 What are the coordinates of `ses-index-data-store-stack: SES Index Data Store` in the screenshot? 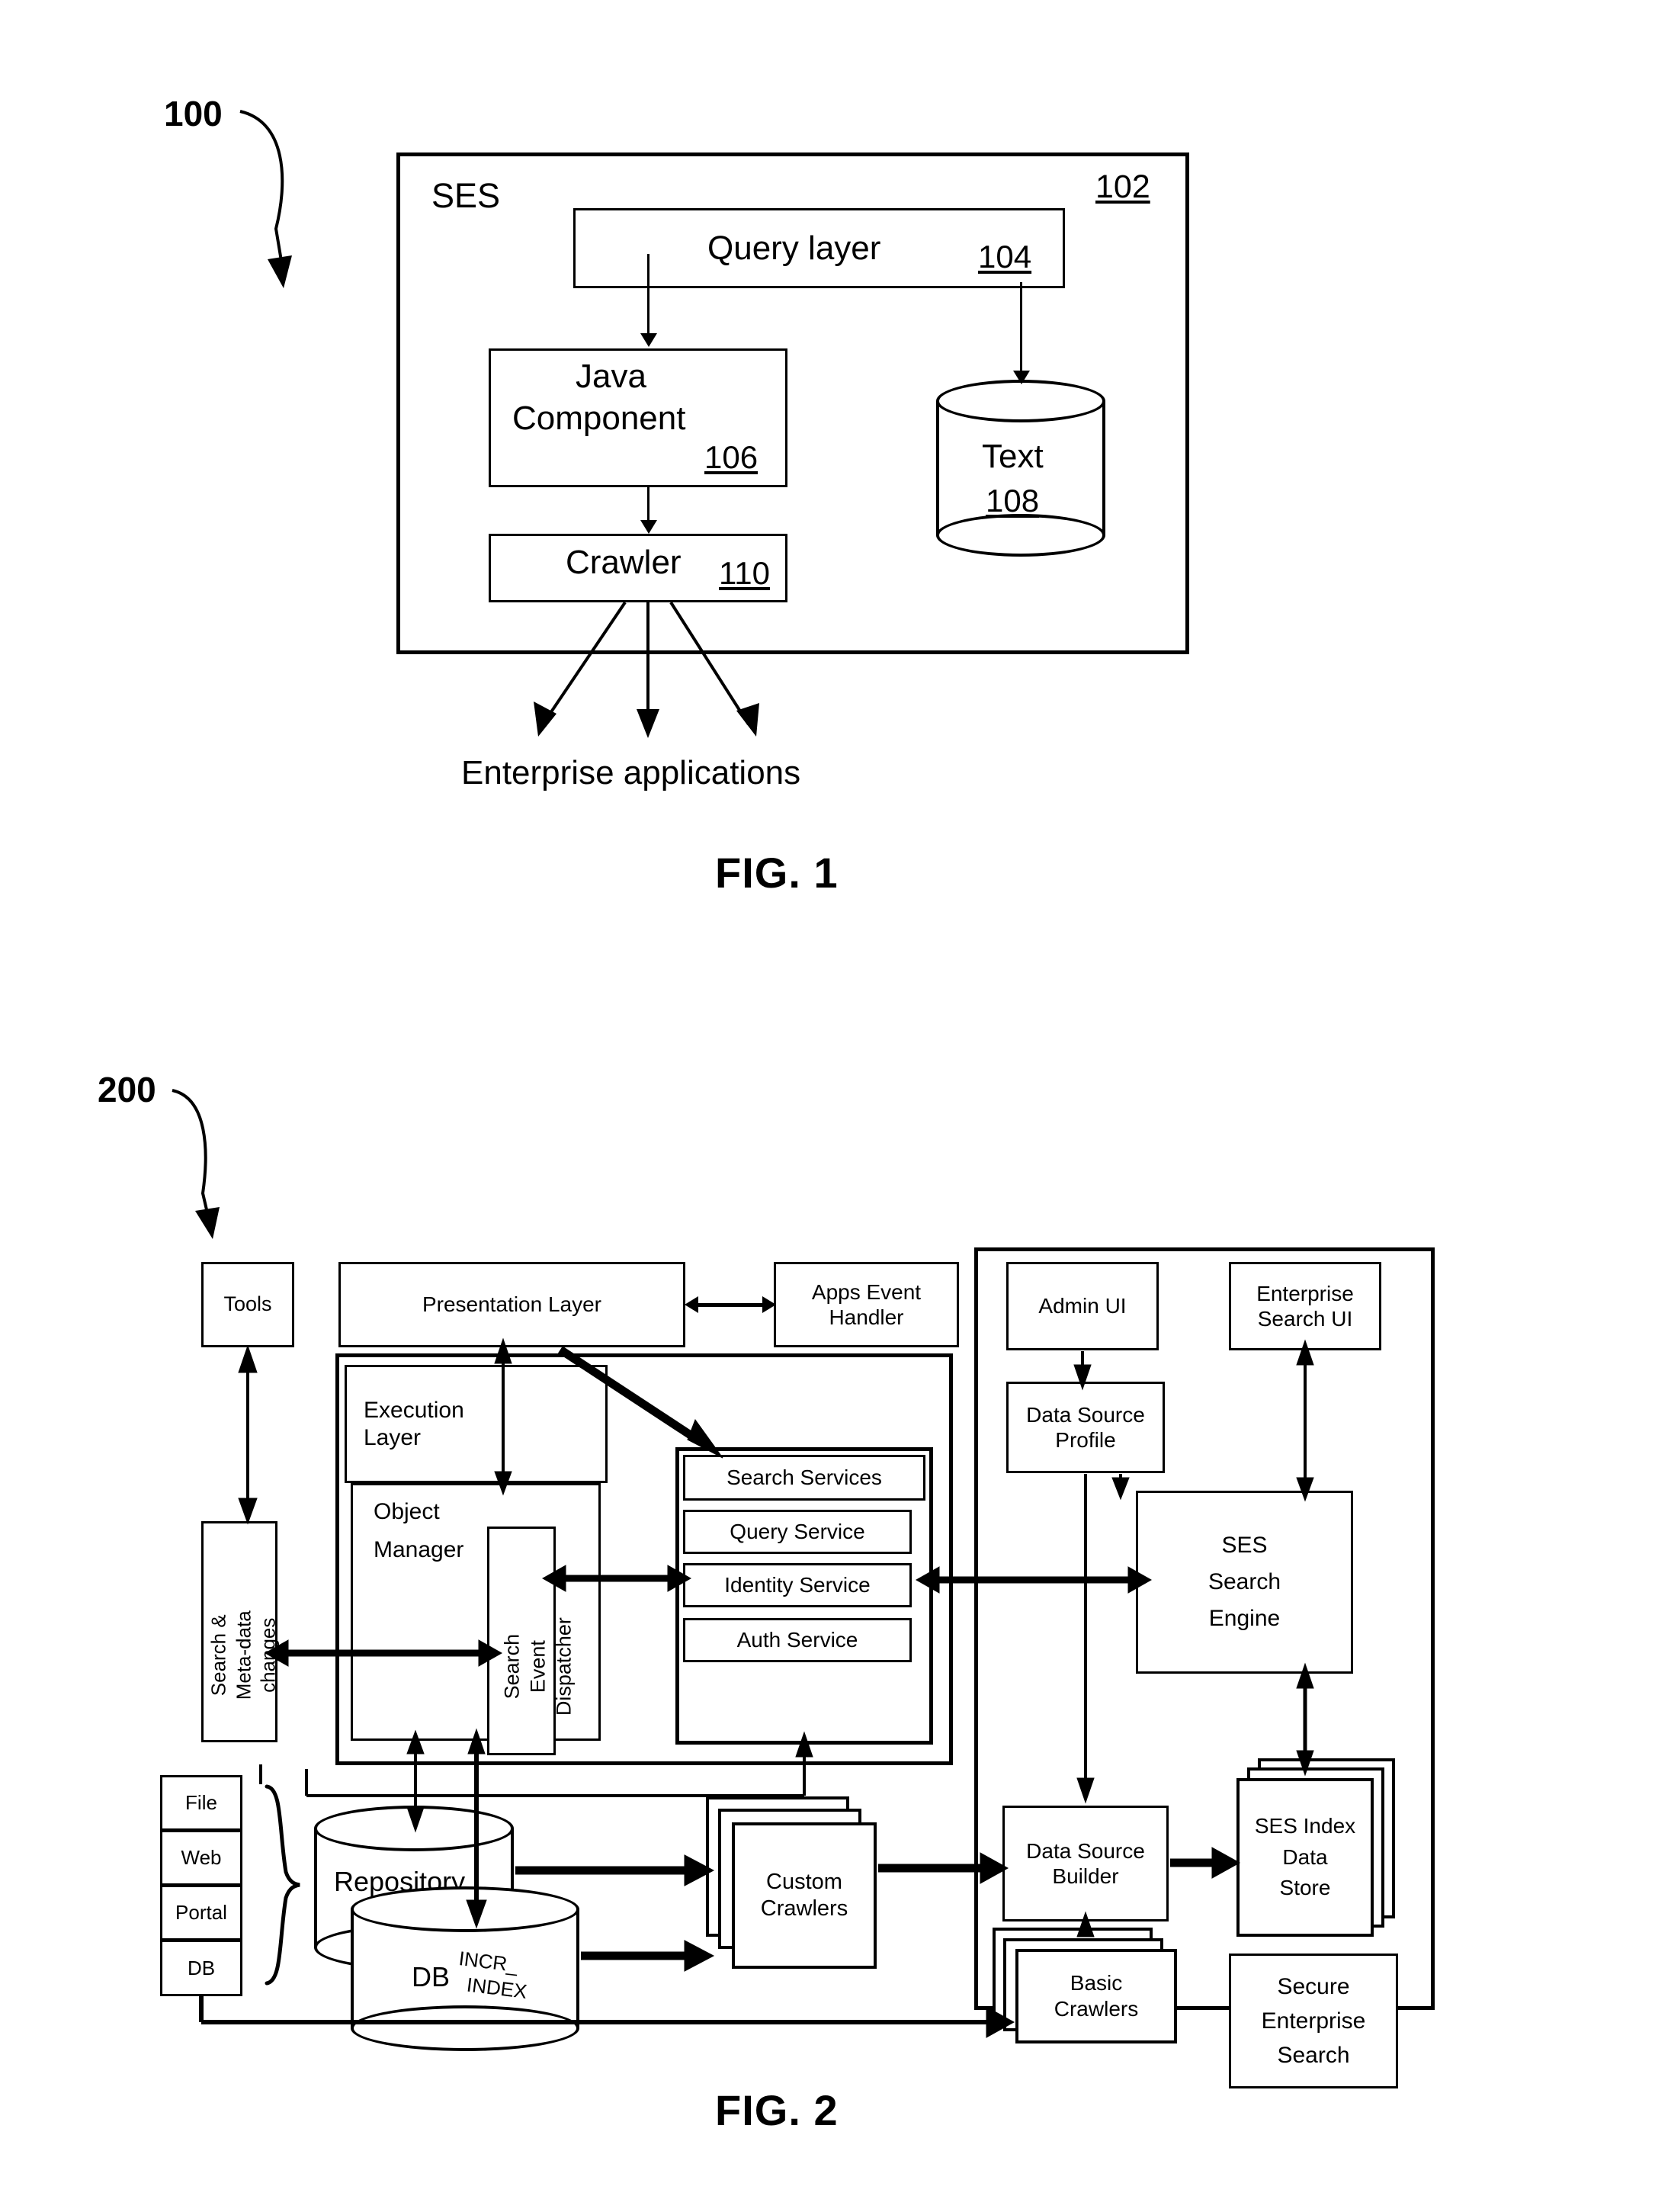 It's located at (1318, 1850).